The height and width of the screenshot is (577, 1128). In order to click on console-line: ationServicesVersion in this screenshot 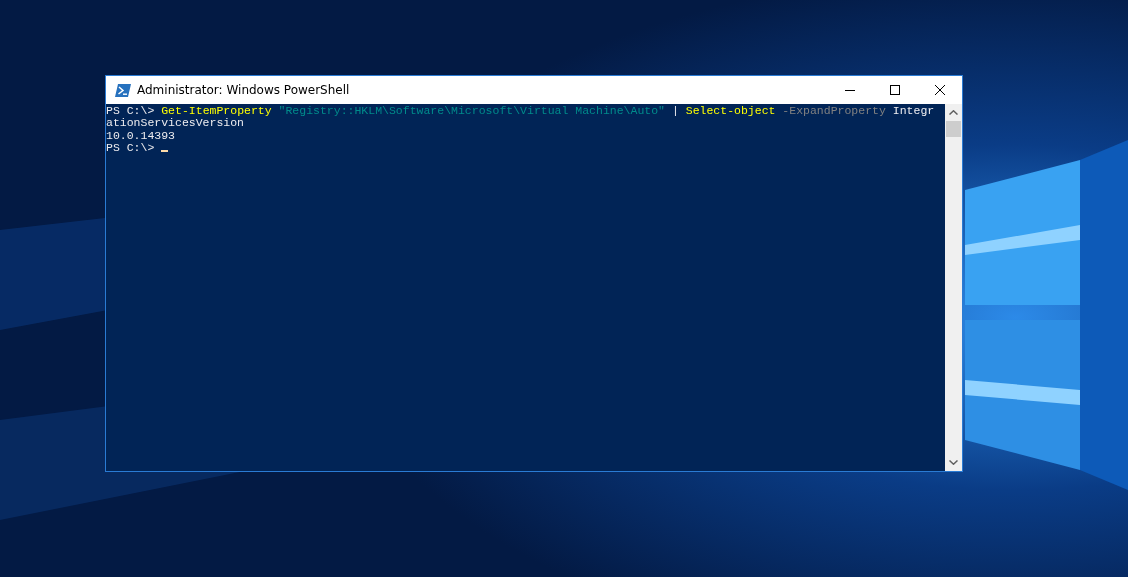, I will do `click(175, 123)`.